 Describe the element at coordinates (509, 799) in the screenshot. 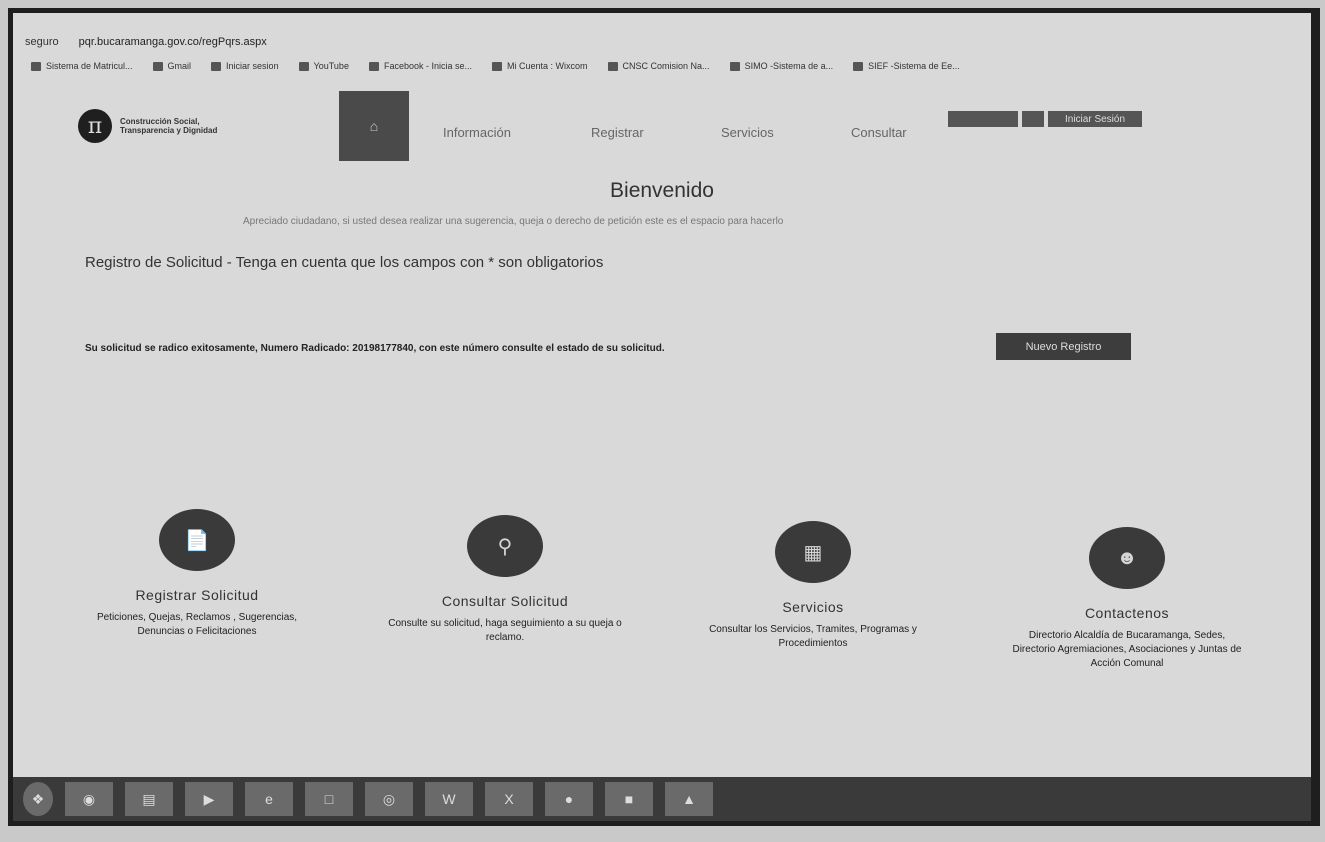

I see `excel-icon: X` at that location.